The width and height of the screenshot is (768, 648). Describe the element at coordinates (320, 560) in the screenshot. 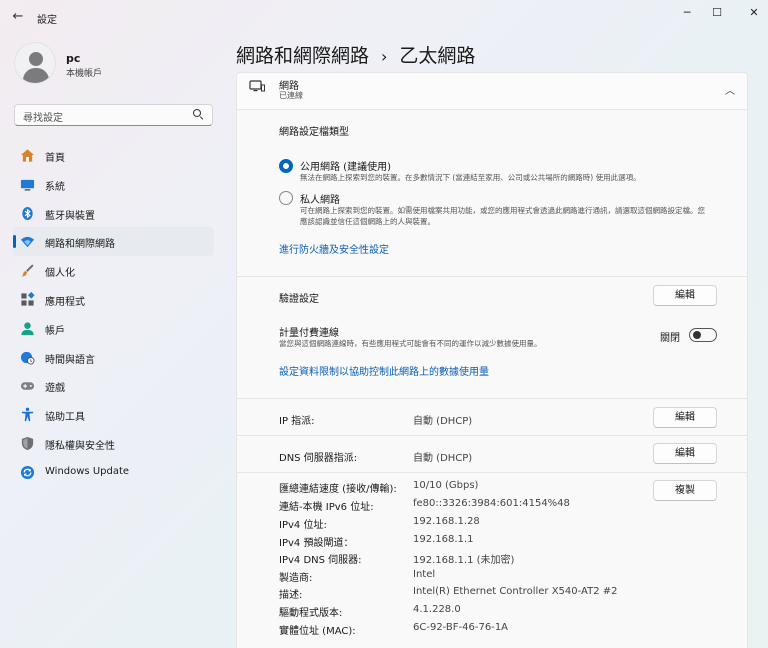

I see `prop-label: IPv4 DNS 伺服器:` at that location.